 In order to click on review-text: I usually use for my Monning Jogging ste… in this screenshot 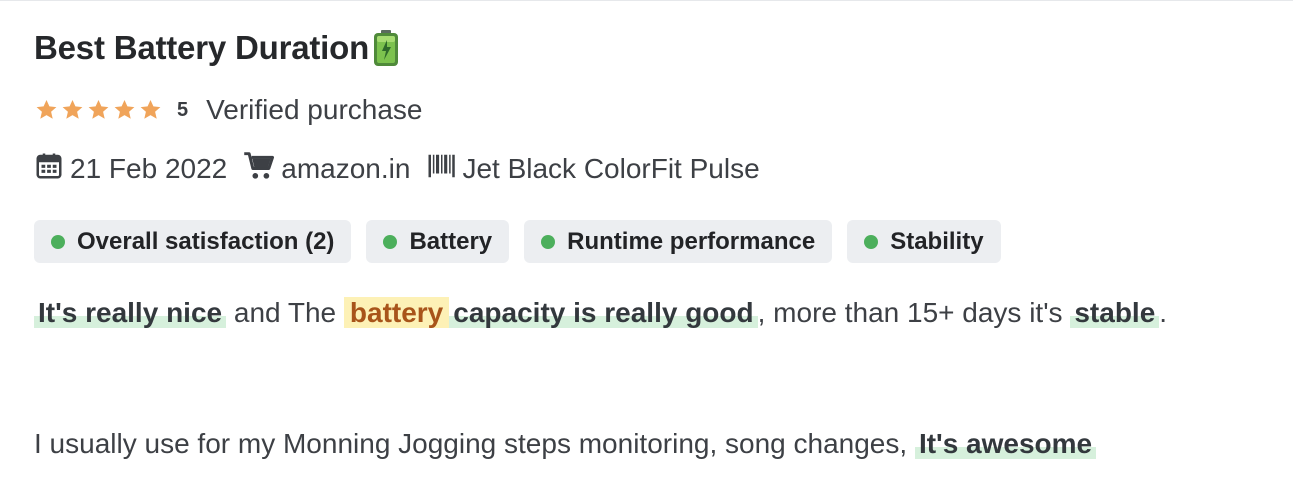, I will do `click(474, 443)`.